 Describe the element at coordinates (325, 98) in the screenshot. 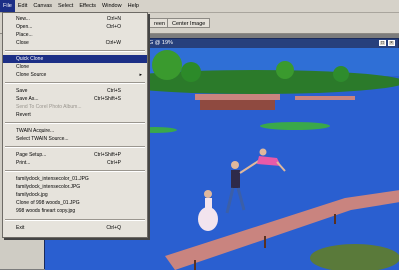

I see `far-dock` at that location.